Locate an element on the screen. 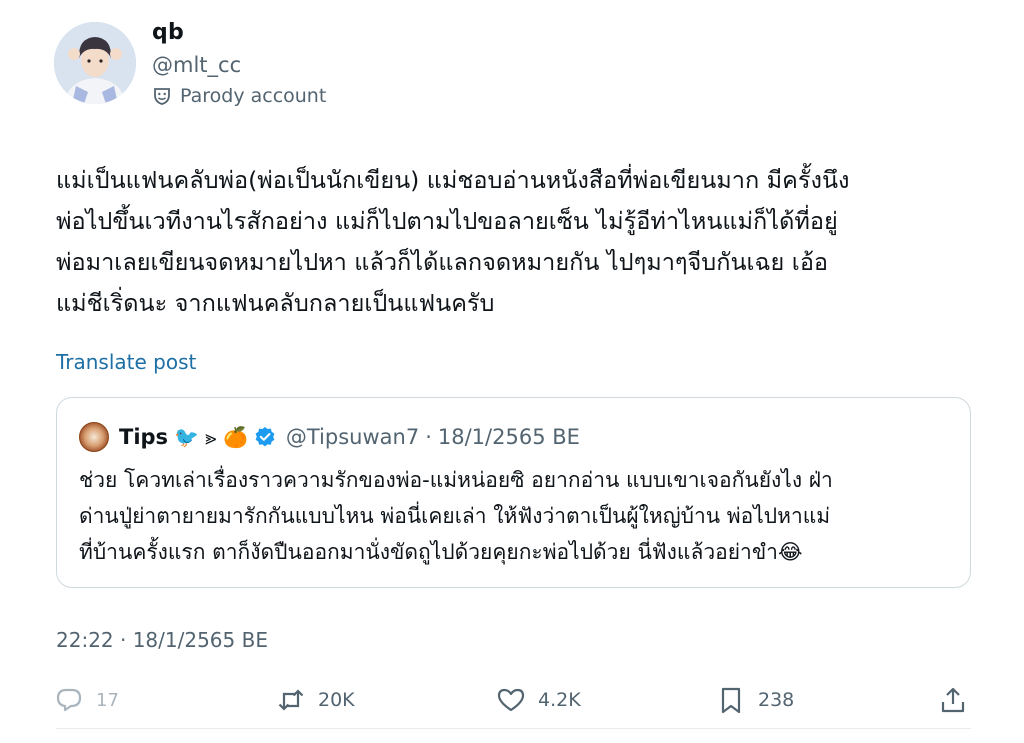  quoted-post-date: 18/1/2565 BE is located at coordinates (508, 437).